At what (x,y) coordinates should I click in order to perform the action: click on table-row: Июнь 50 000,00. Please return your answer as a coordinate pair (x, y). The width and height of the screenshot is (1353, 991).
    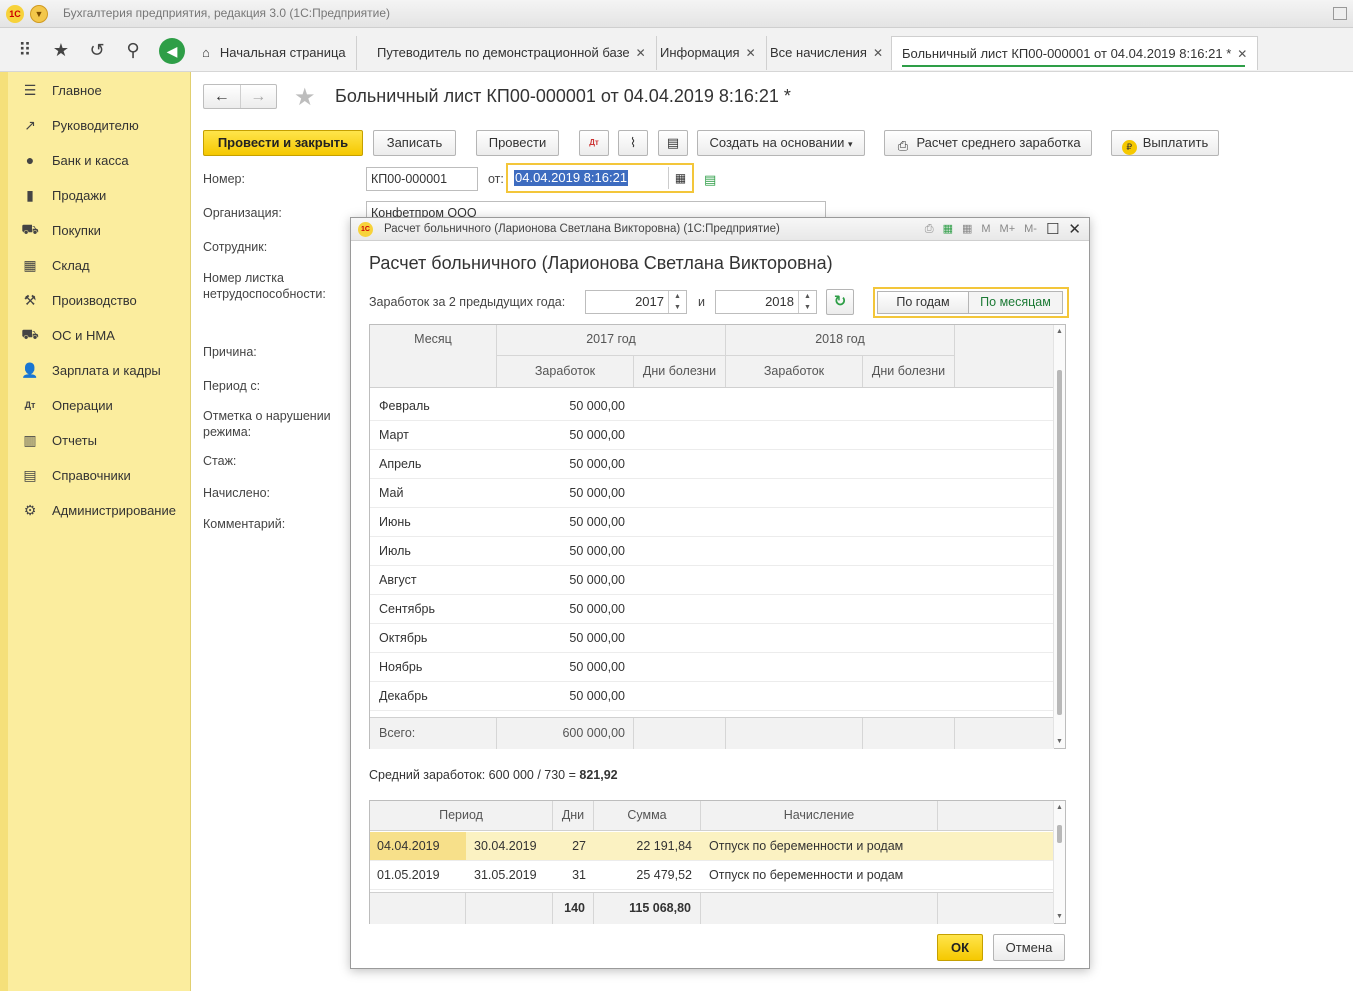
    Looking at the image, I should click on (712, 522).